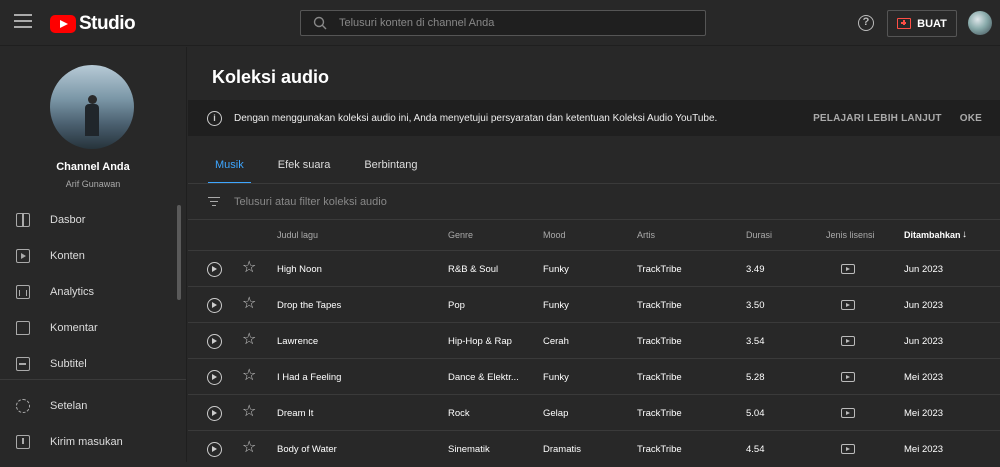  I want to click on tab-starred: Berbintang, so click(390, 171).